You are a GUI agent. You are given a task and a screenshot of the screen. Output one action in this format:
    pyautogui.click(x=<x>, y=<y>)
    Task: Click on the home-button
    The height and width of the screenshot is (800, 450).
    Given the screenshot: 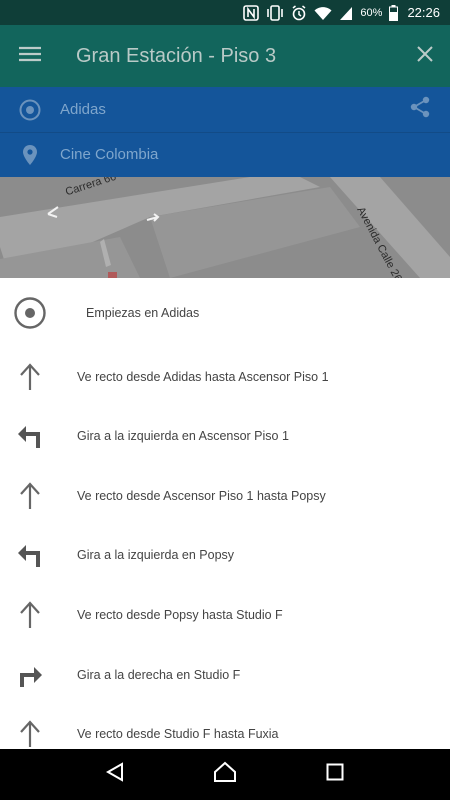 What is the action you would take?
    pyautogui.click(x=225, y=774)
    